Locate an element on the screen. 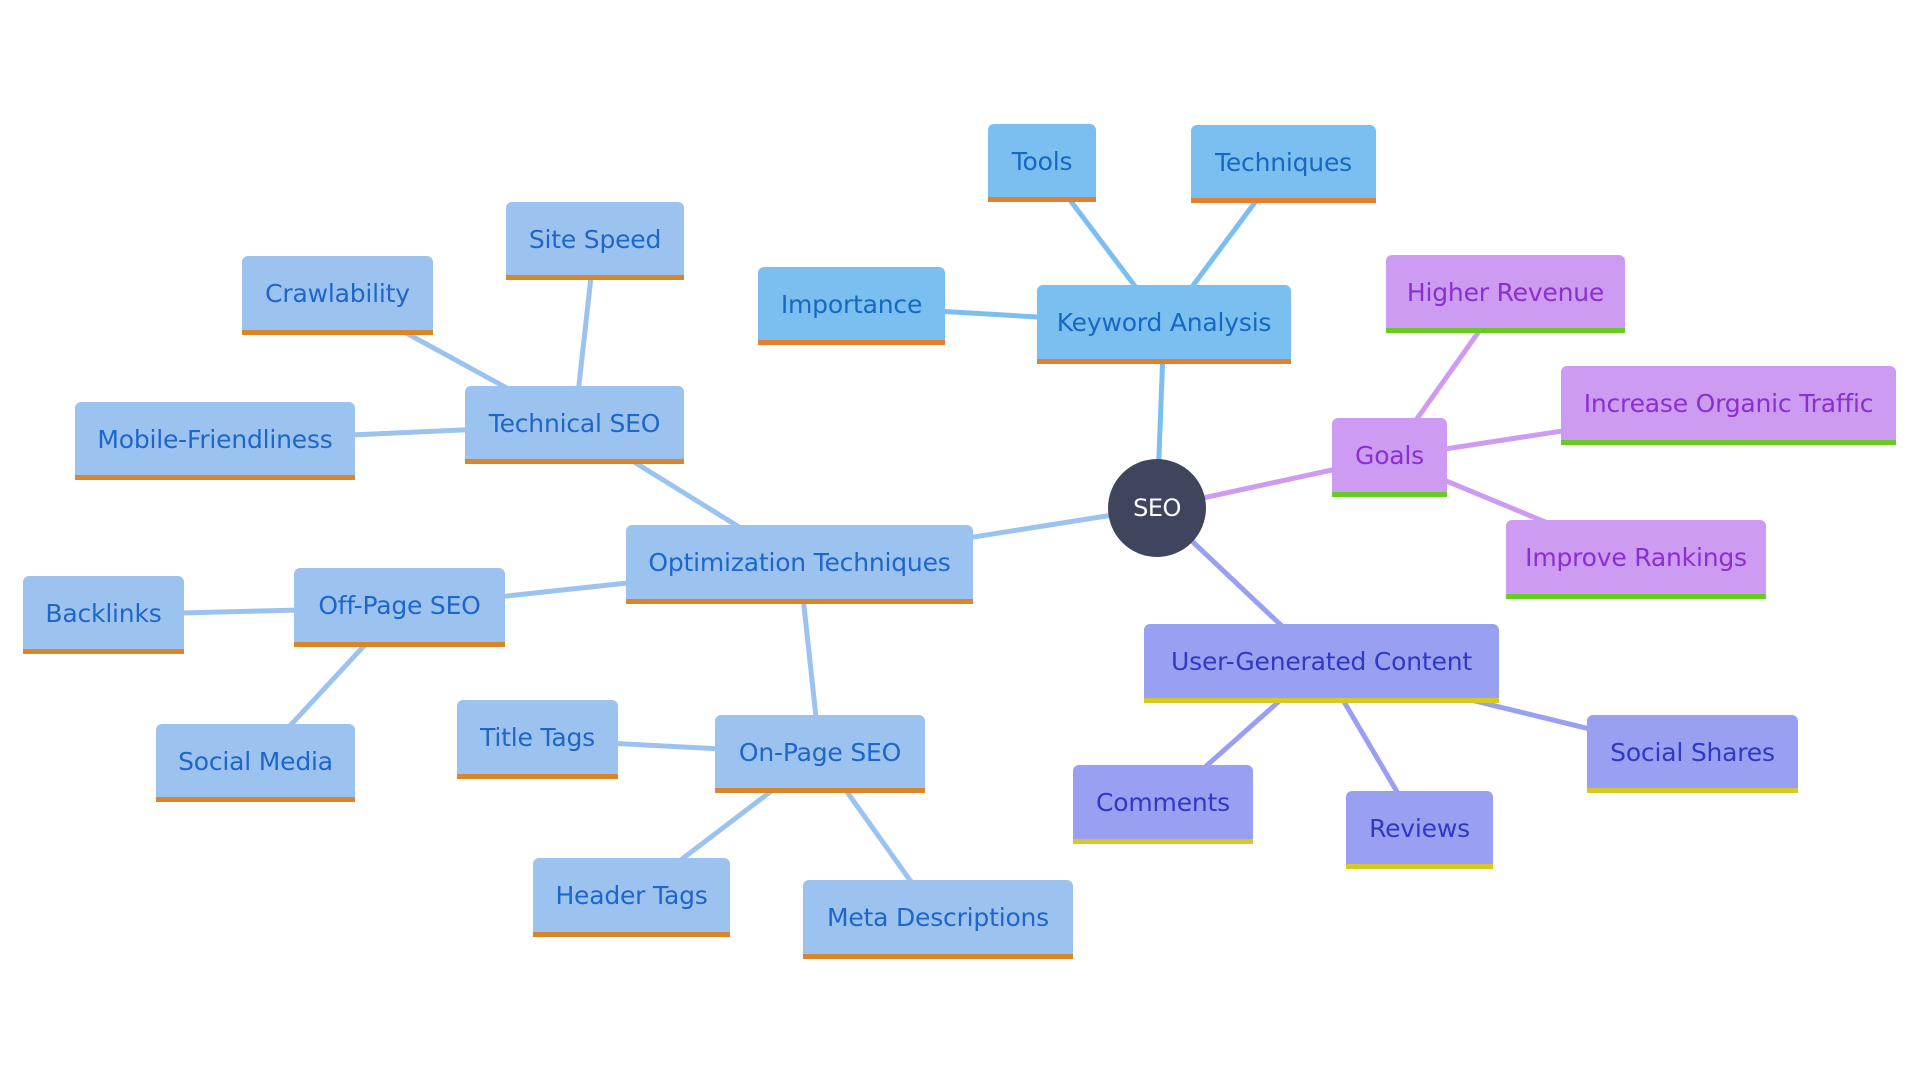 This screenshot has height=1080, width=1920. node-label: SEO is located at coordinates (1157, 508).